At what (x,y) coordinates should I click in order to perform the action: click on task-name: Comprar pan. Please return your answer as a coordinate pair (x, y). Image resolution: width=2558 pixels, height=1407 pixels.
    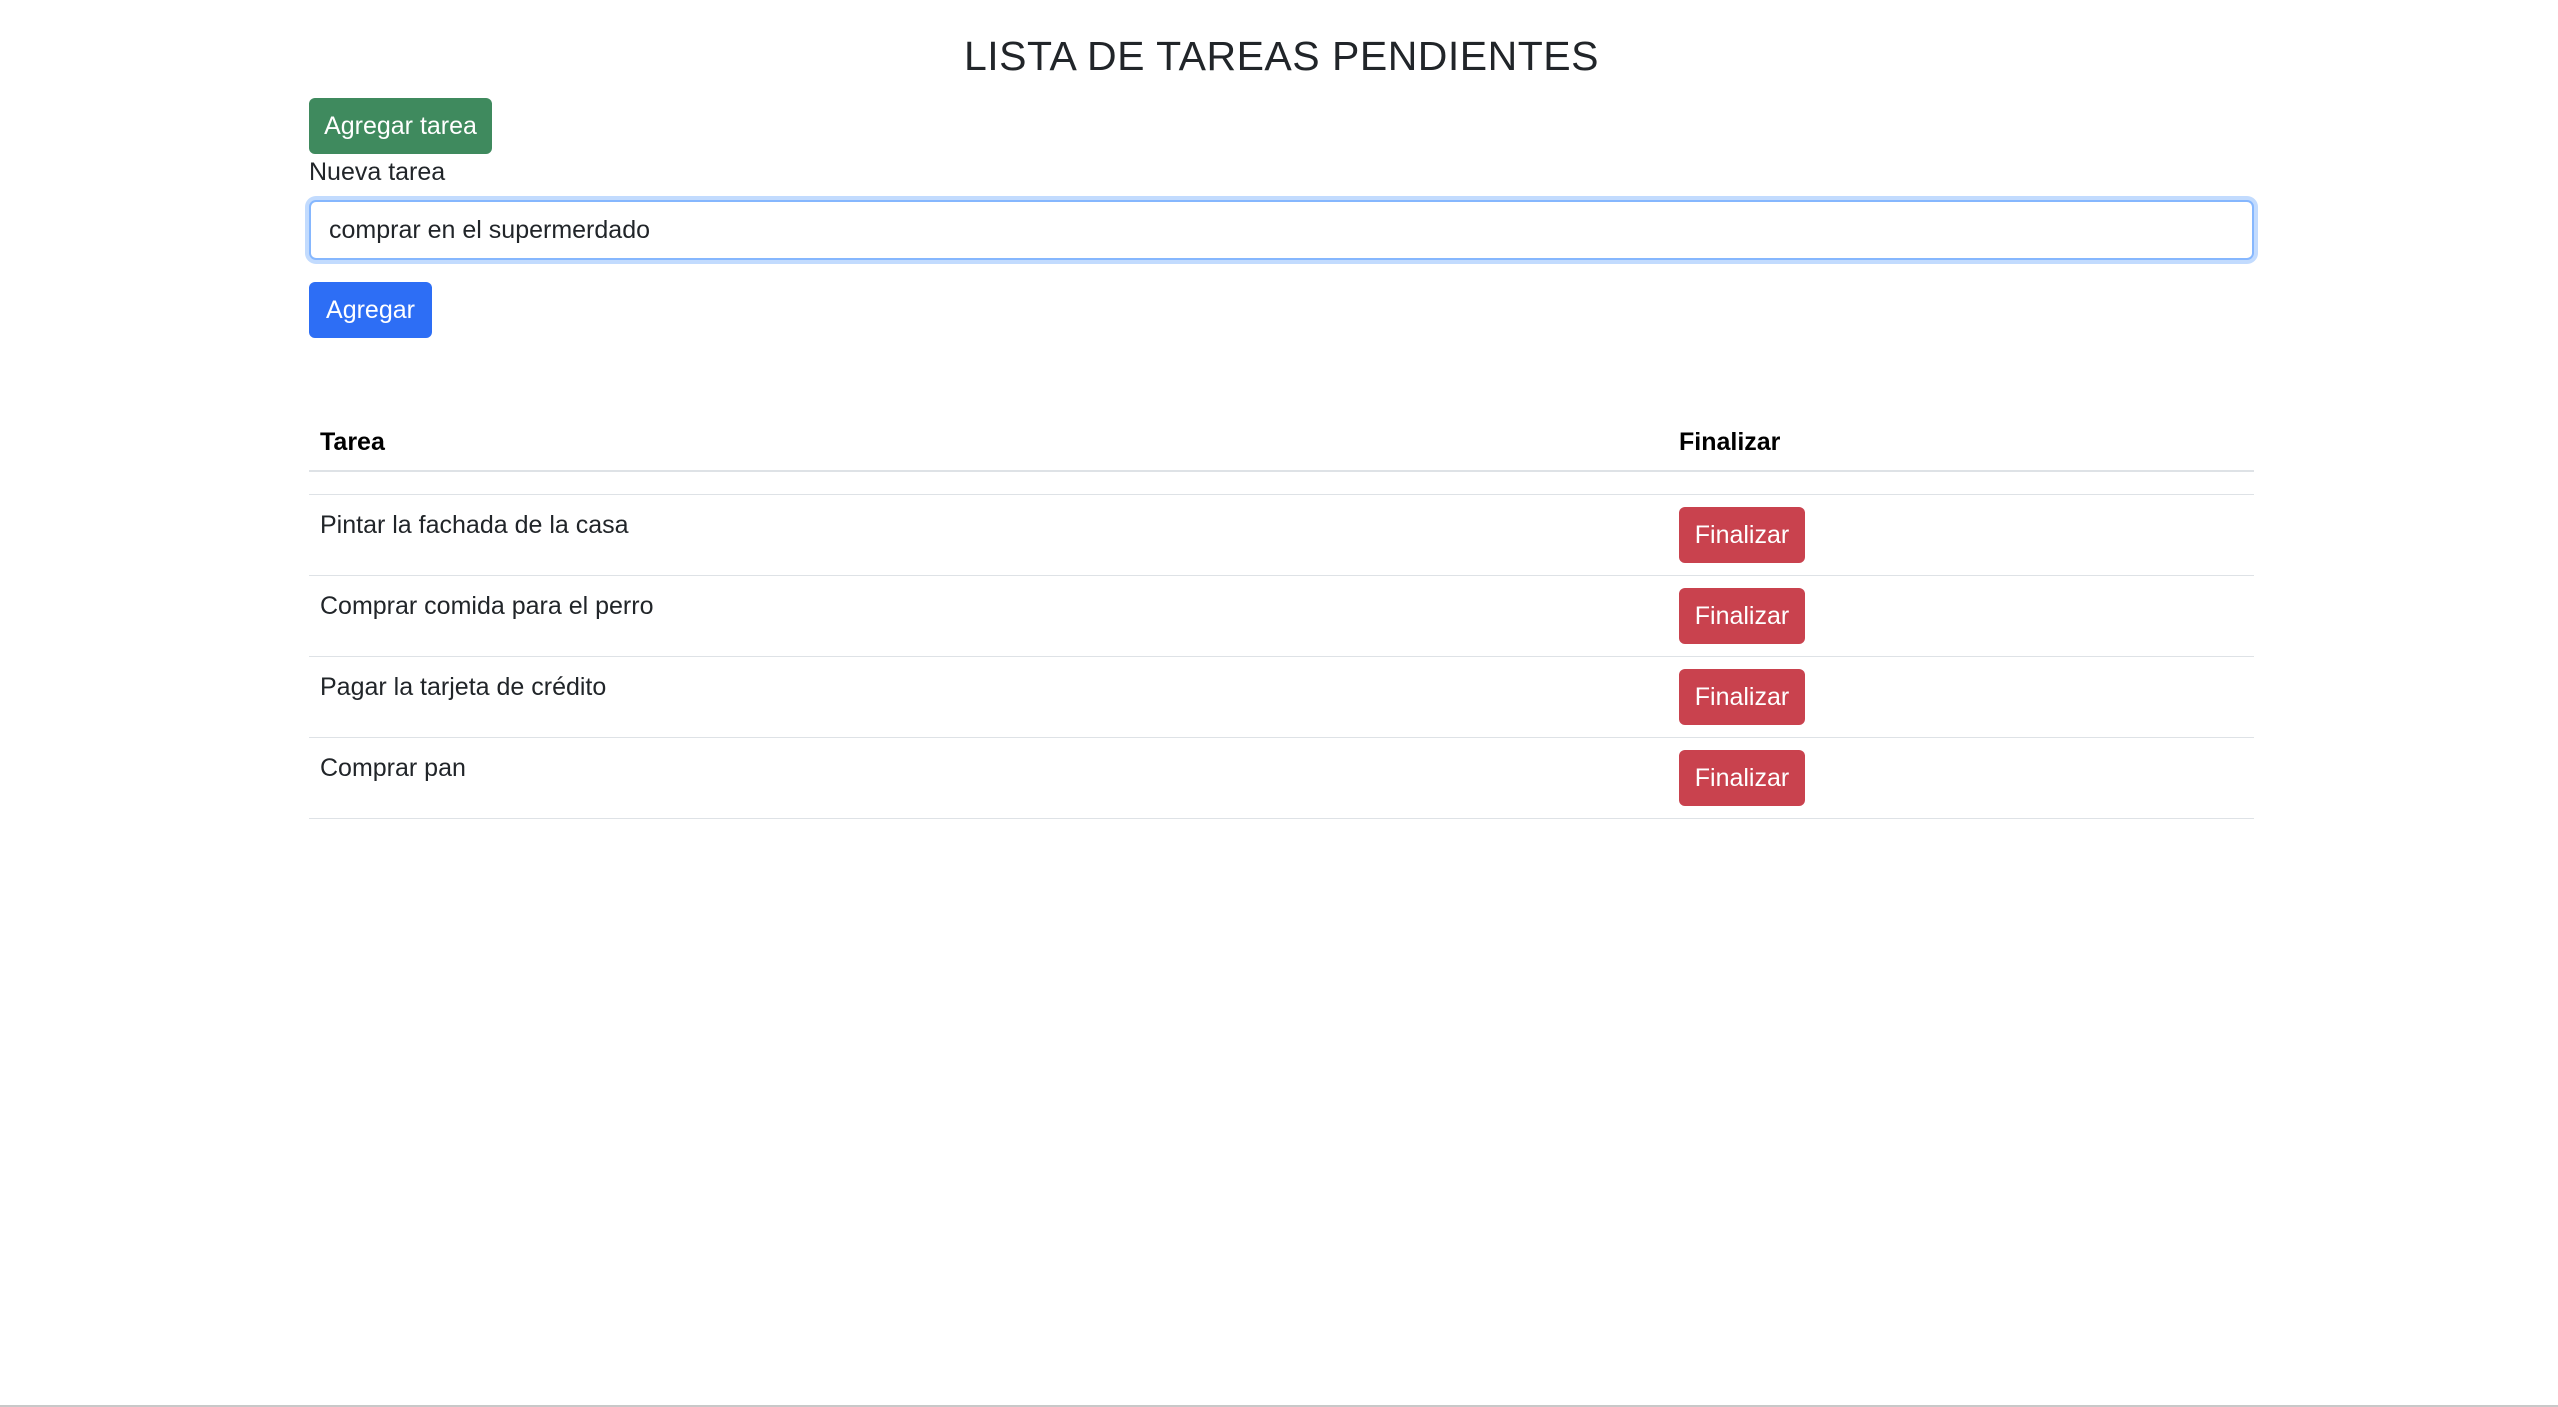
    Looking at the image, I should click on (393, 768).